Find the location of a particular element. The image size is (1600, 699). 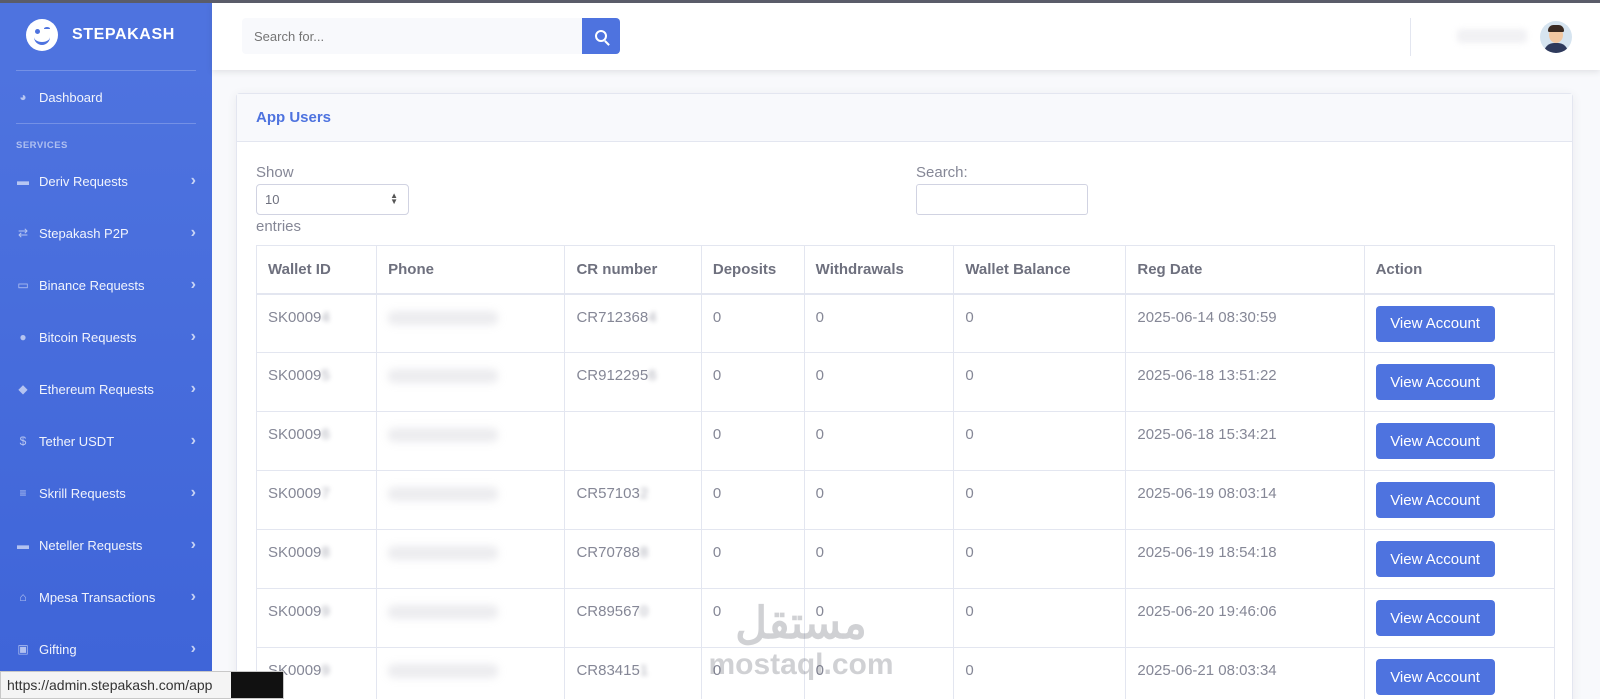

sidebar-item-label: Bitcoin Requests is located at coordinates (88, 337).